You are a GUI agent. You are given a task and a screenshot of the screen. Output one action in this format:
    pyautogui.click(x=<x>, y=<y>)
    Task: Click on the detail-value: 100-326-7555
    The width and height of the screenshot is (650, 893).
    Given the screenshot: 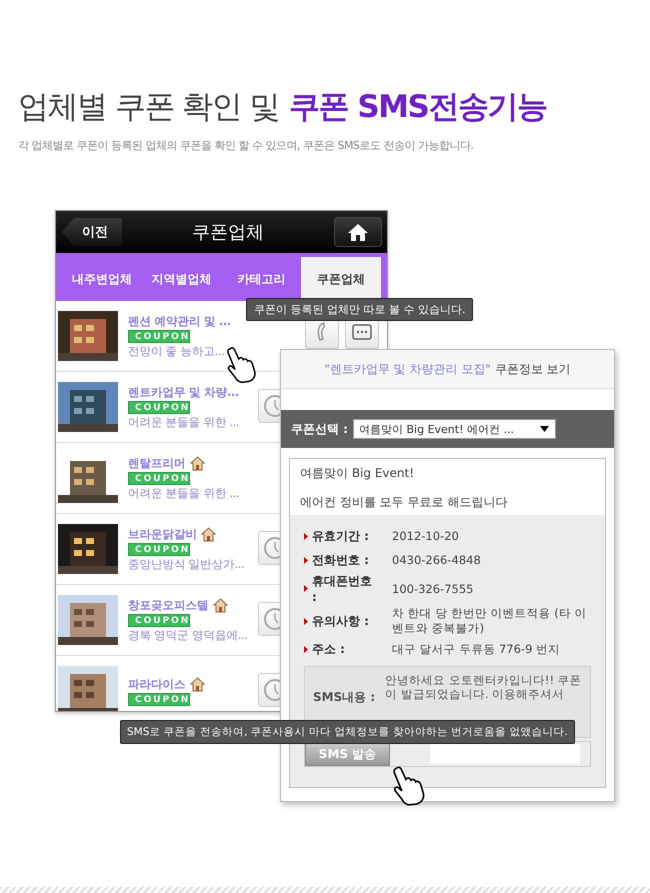 What is the action you would take?
    pyautogui.click(x=433, y=589)
    